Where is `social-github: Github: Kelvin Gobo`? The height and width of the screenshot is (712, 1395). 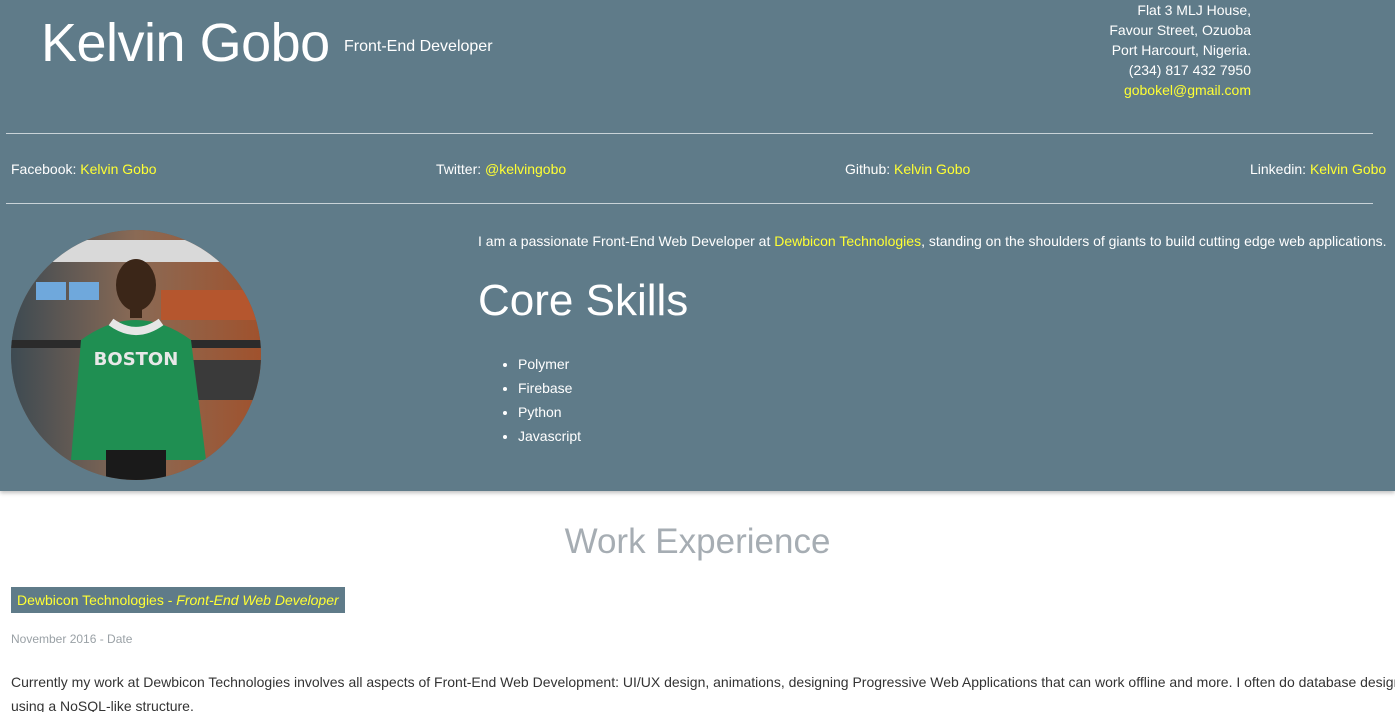
social-github: Github: Kelvin Gobo is located at coordinates (907, 169).